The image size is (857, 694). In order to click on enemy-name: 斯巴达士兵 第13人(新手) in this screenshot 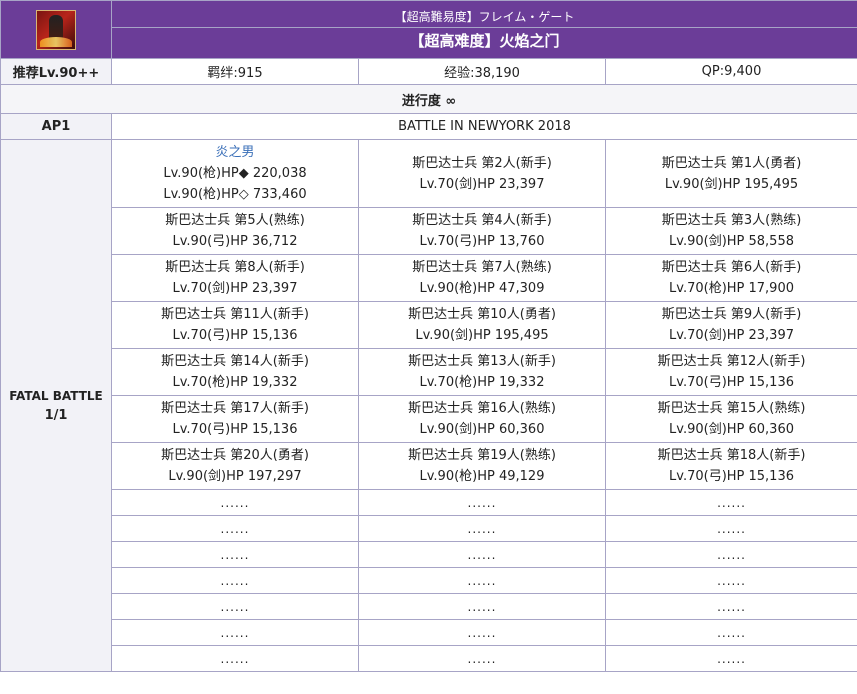, I will do `click(482, 361)`.